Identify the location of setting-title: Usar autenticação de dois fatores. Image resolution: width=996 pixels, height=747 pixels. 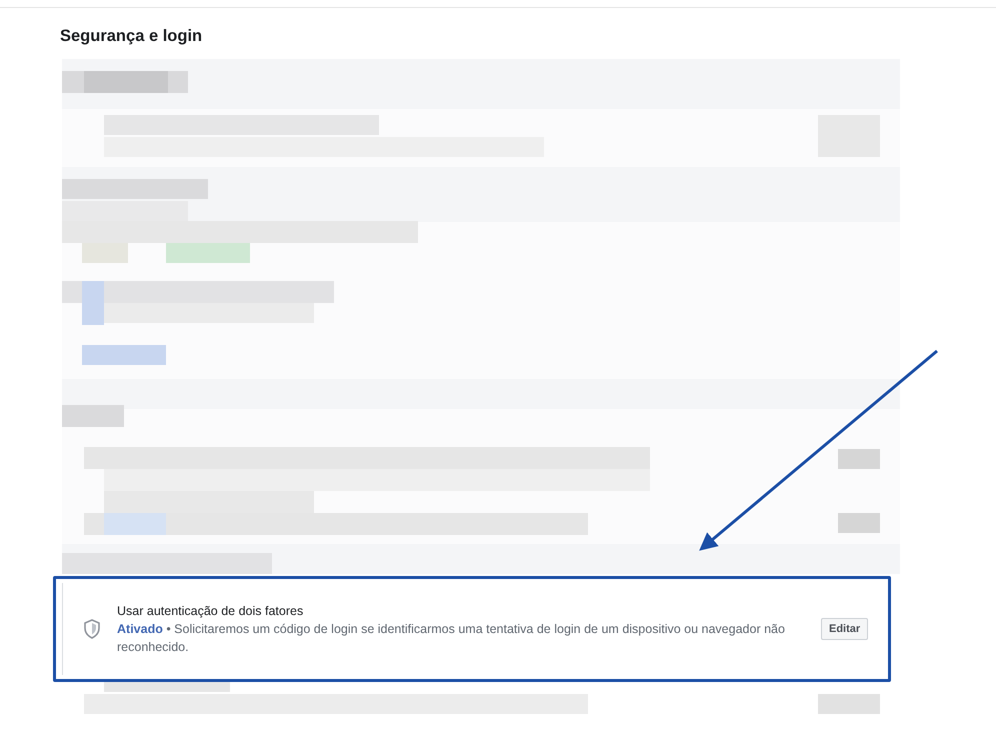
(210, 611).